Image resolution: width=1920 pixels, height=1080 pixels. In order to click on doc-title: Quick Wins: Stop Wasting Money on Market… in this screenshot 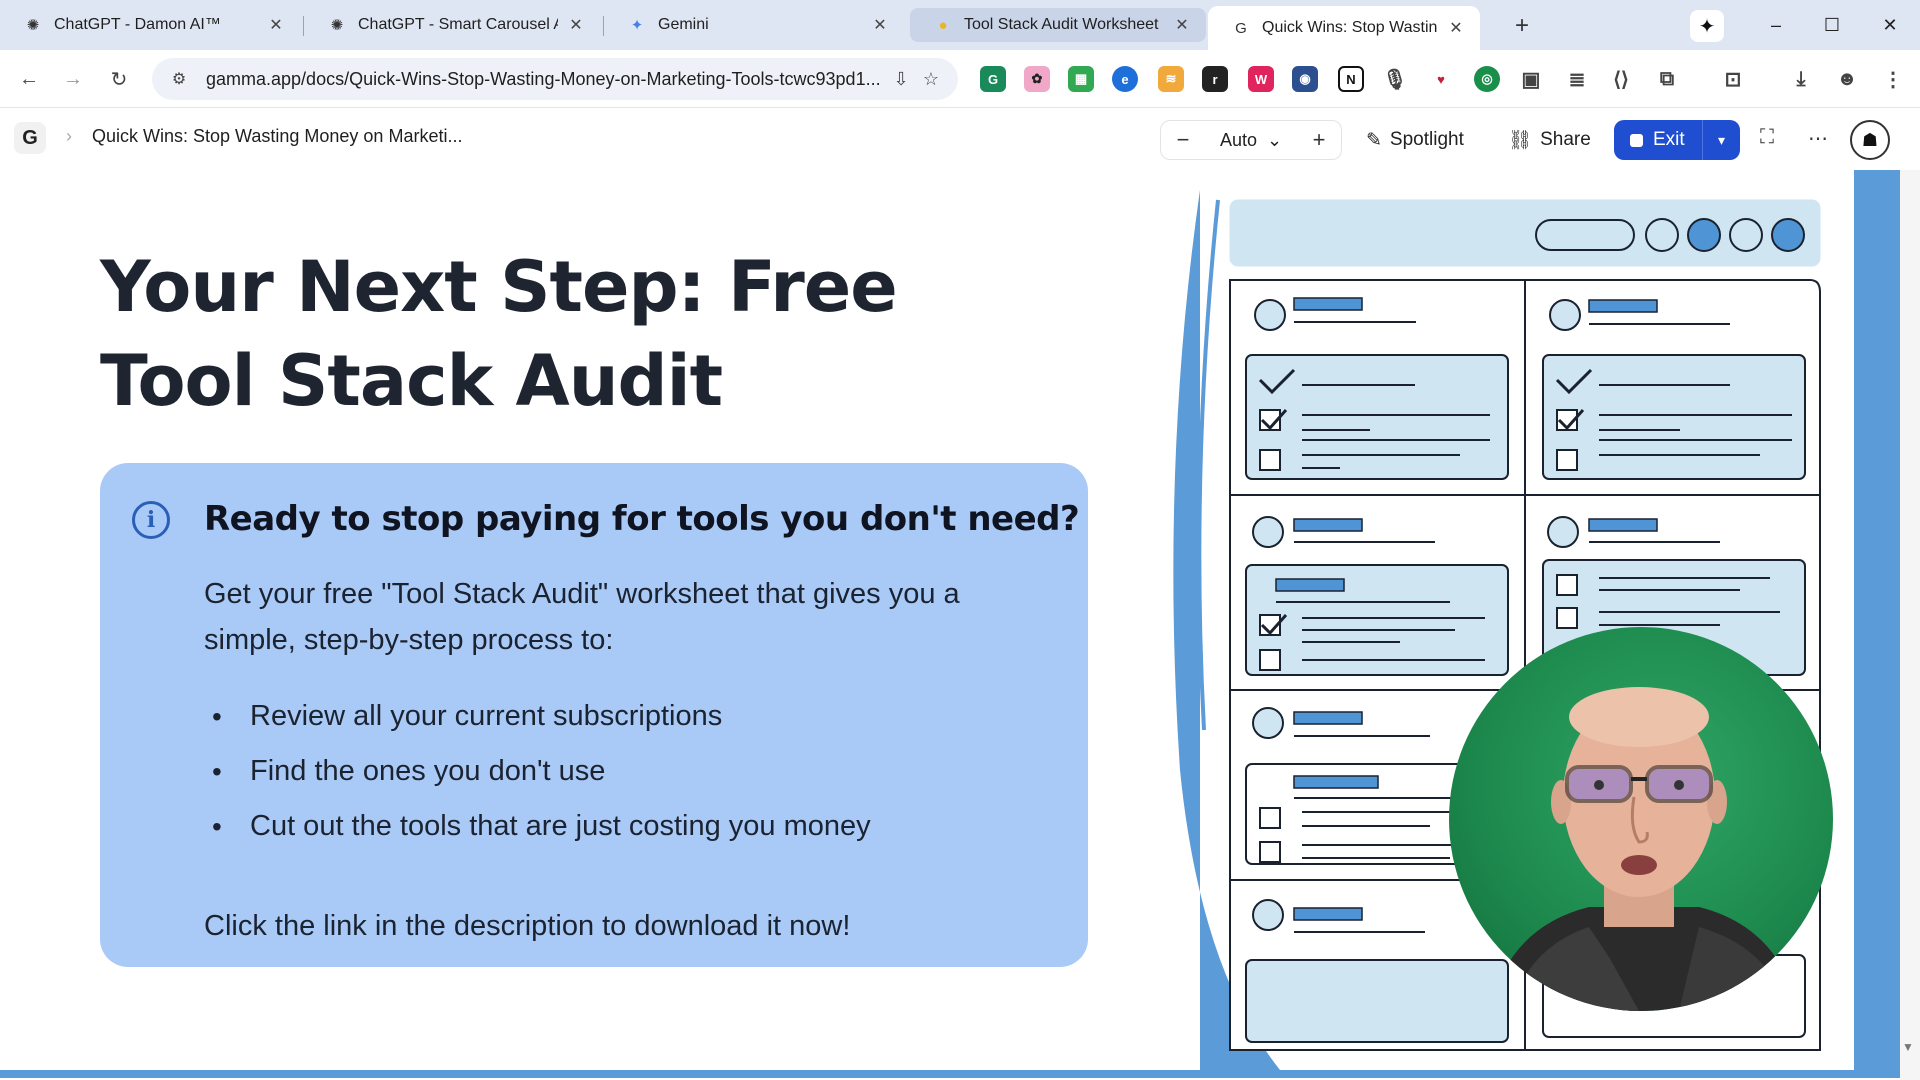, I will do `click(277, 136)`.